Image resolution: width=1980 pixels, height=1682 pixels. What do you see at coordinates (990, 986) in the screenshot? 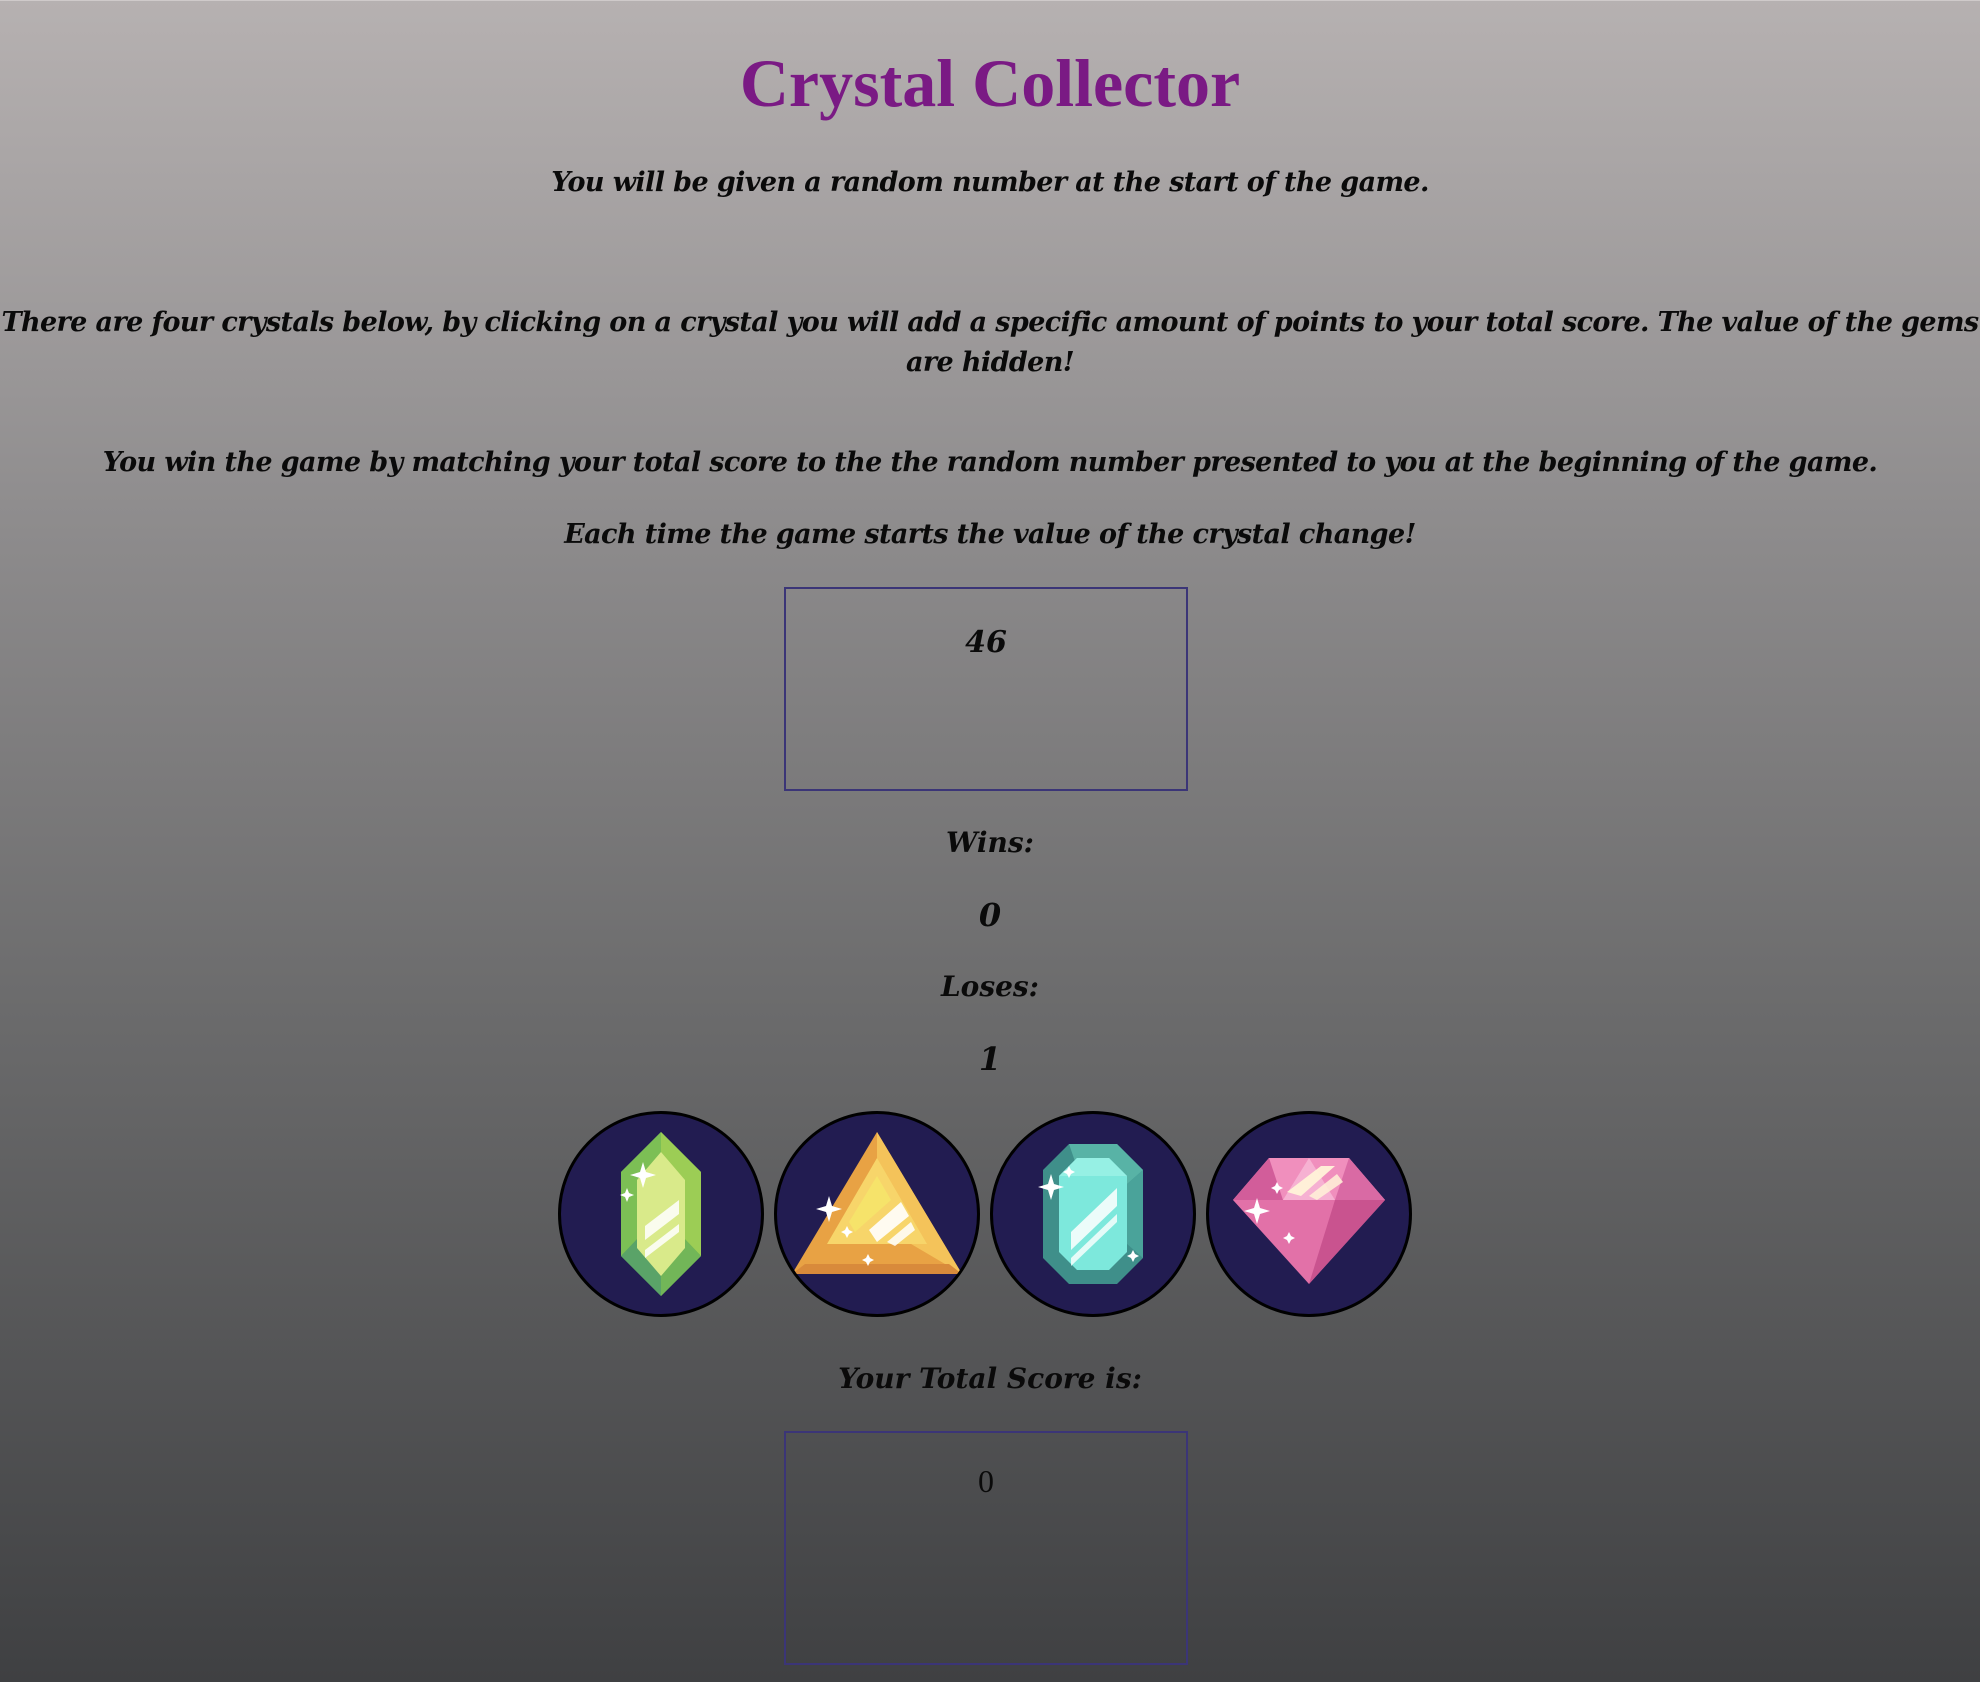
I see `loses-label: Loses:` at bounding box center [990, 986].